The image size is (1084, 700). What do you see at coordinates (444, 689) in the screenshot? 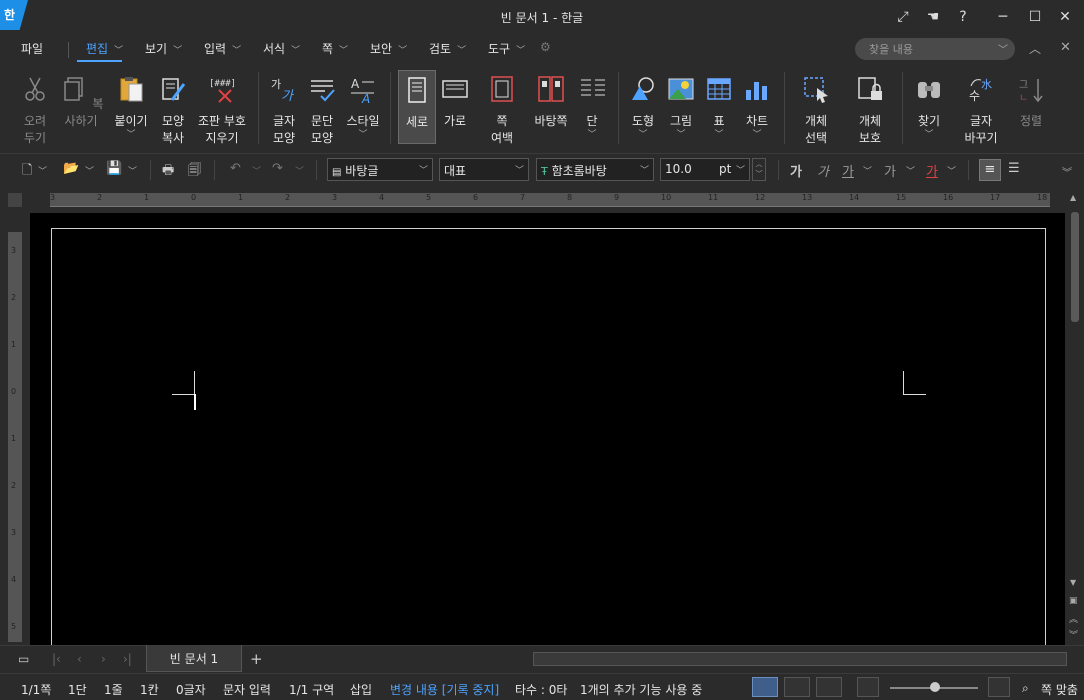
I see `status-track-changes: 변경 내용 [기록 중지]` at bounding box center [444, 689].